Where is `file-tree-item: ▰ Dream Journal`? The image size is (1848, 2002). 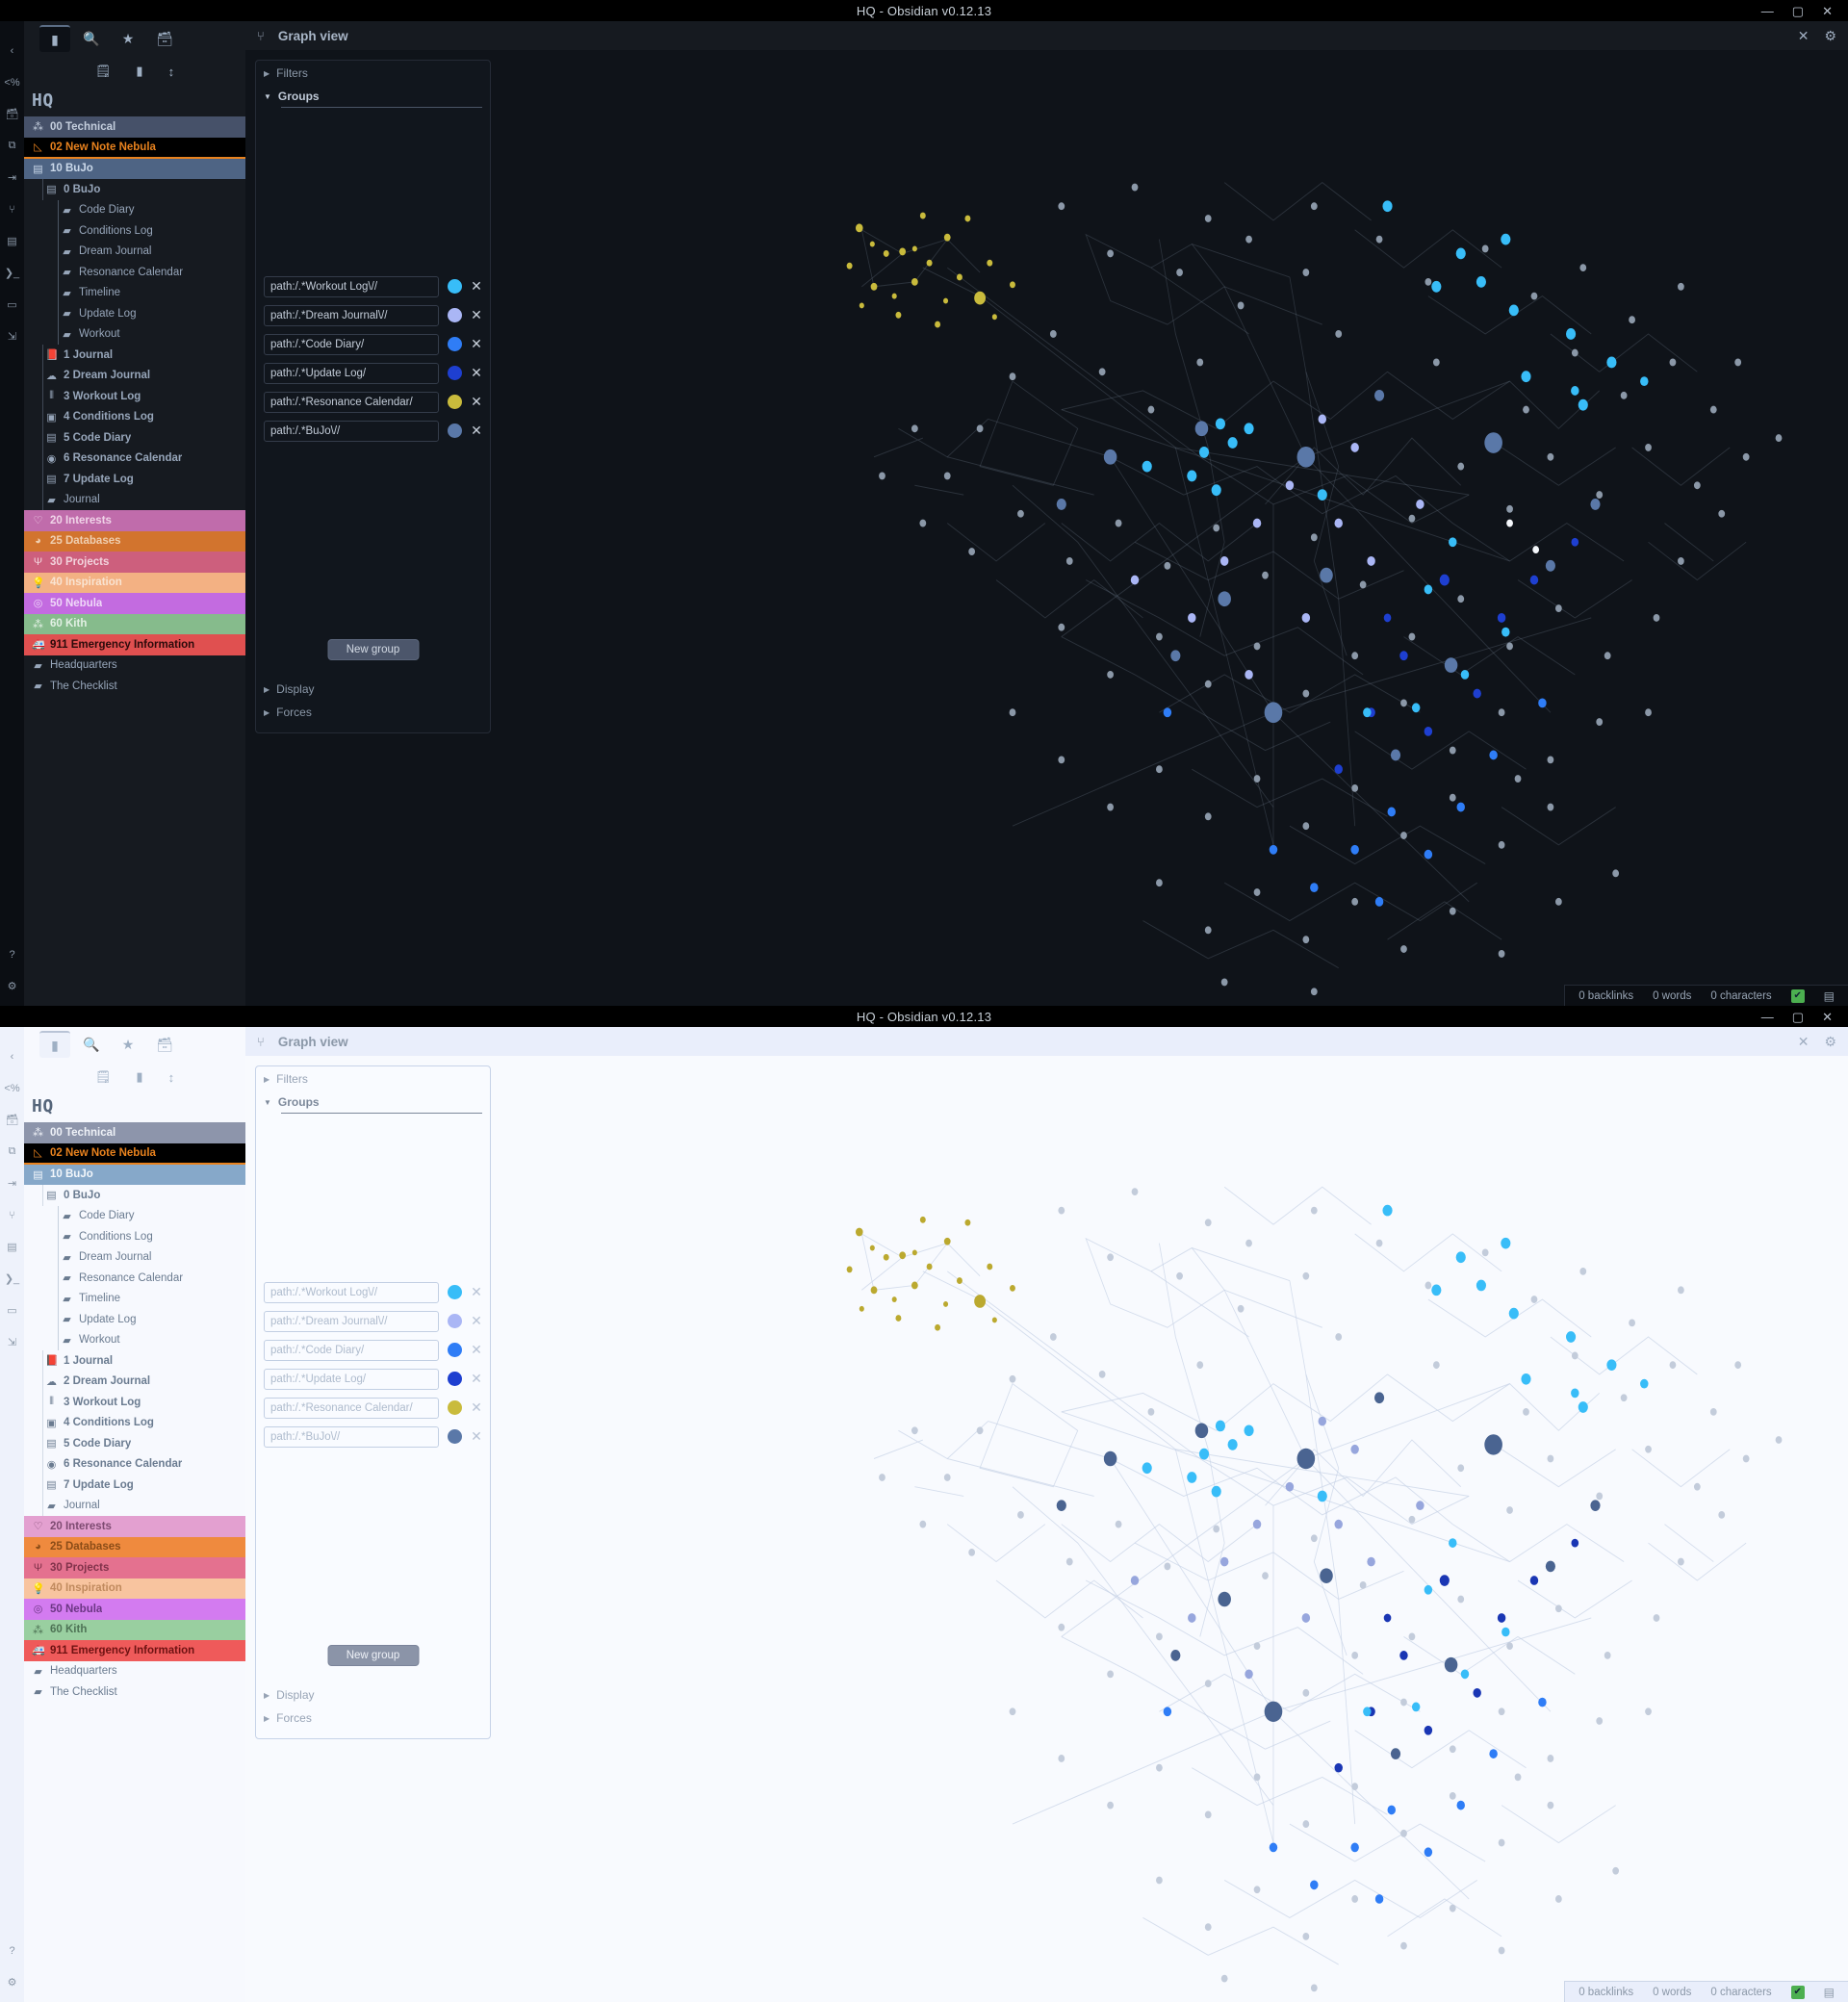
file-tree-item: ▰ Dream Journal is located at coordinates (134, 1257).